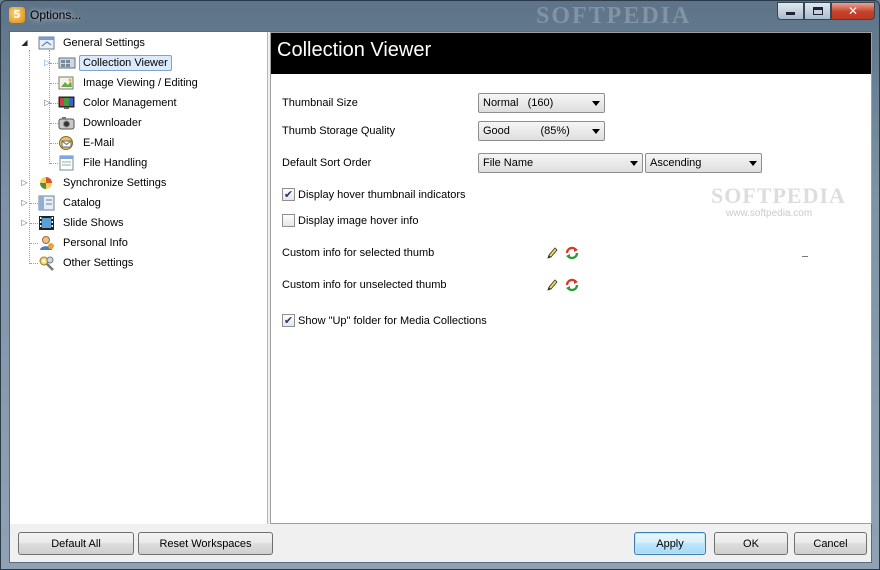  What do you see at coordinates (140, 83) in the screenshot?
I see `tree-label: Image Viewing / Editing` at bounding box center [140, 83].